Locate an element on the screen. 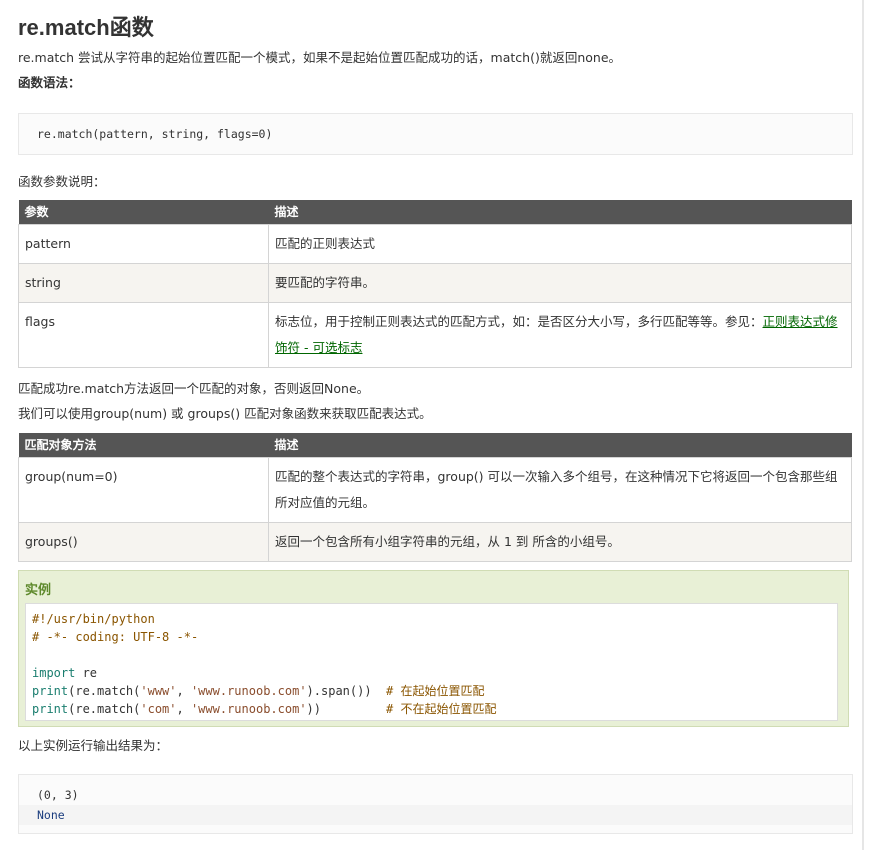 The image size is (872, 850). params-header-param: 参数 is located at coordinates (143, 212).